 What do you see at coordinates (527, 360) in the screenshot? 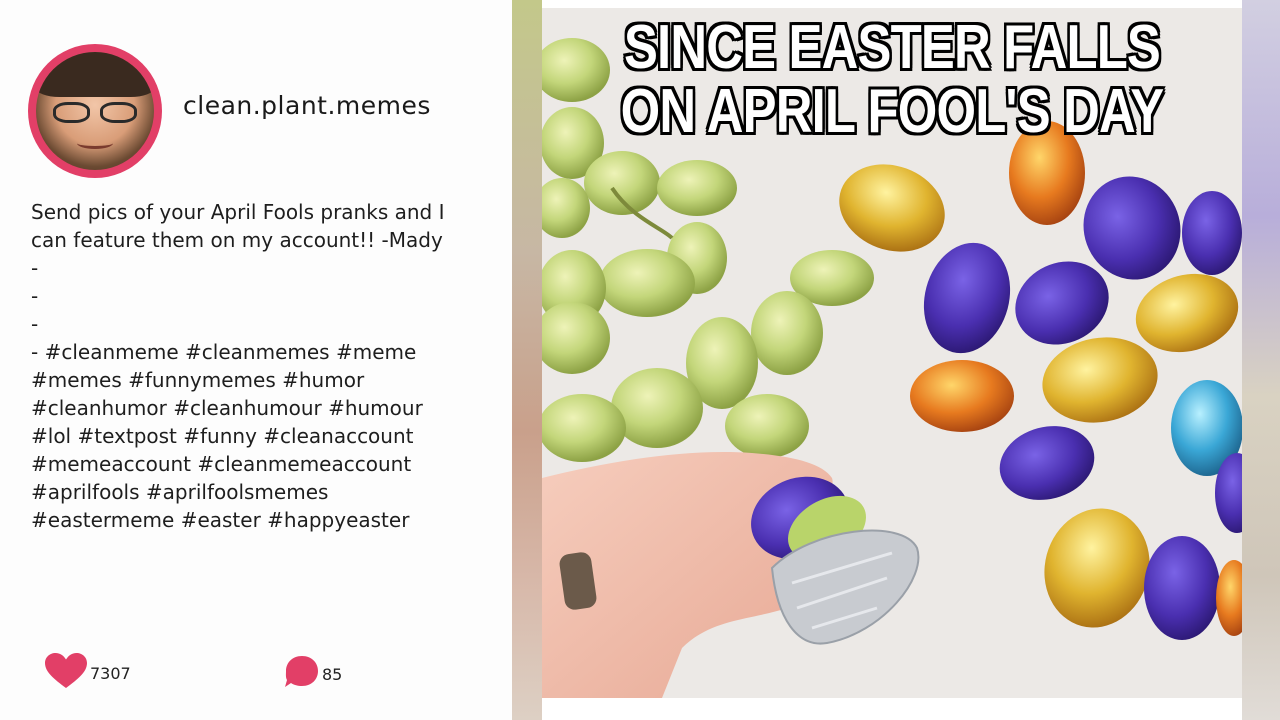
I see `blurred-background-left` at bounding box center [527, 360].